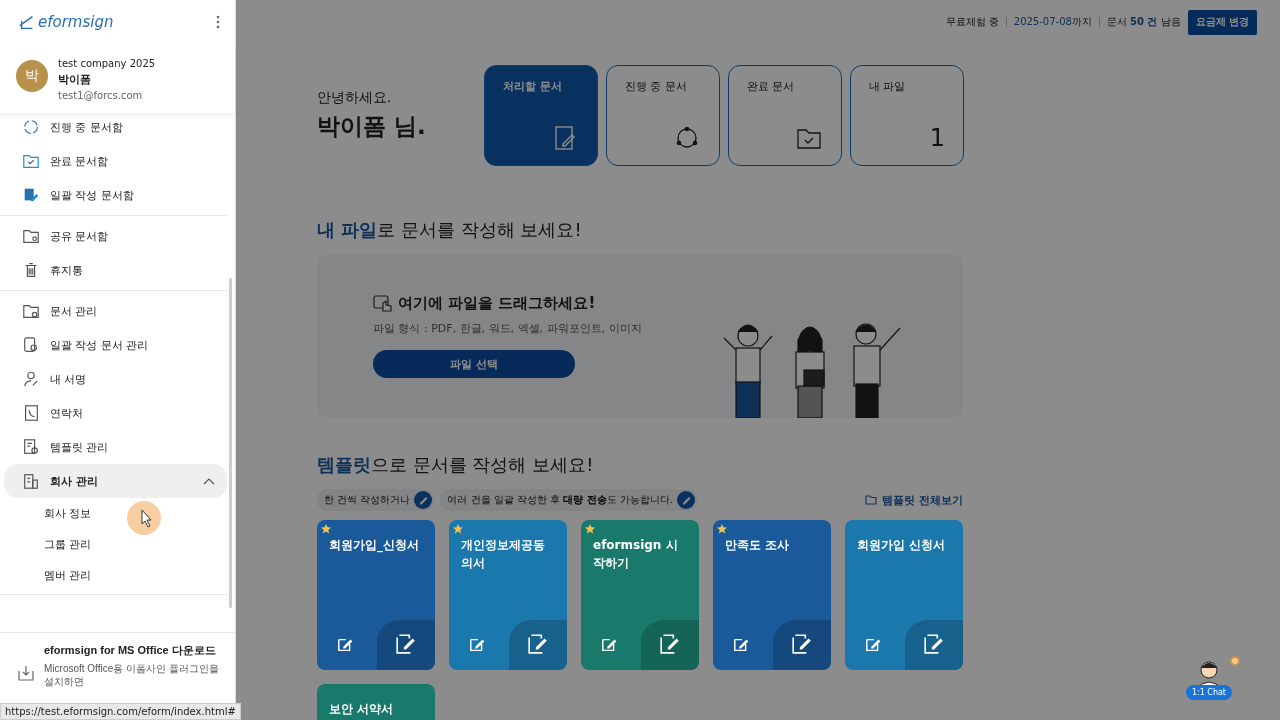 This screenshot has width=1280, height=720. Describe the element at coordinates (541, 115) in the screenshot. I see `summary-card: 처리할 문서` at that location.